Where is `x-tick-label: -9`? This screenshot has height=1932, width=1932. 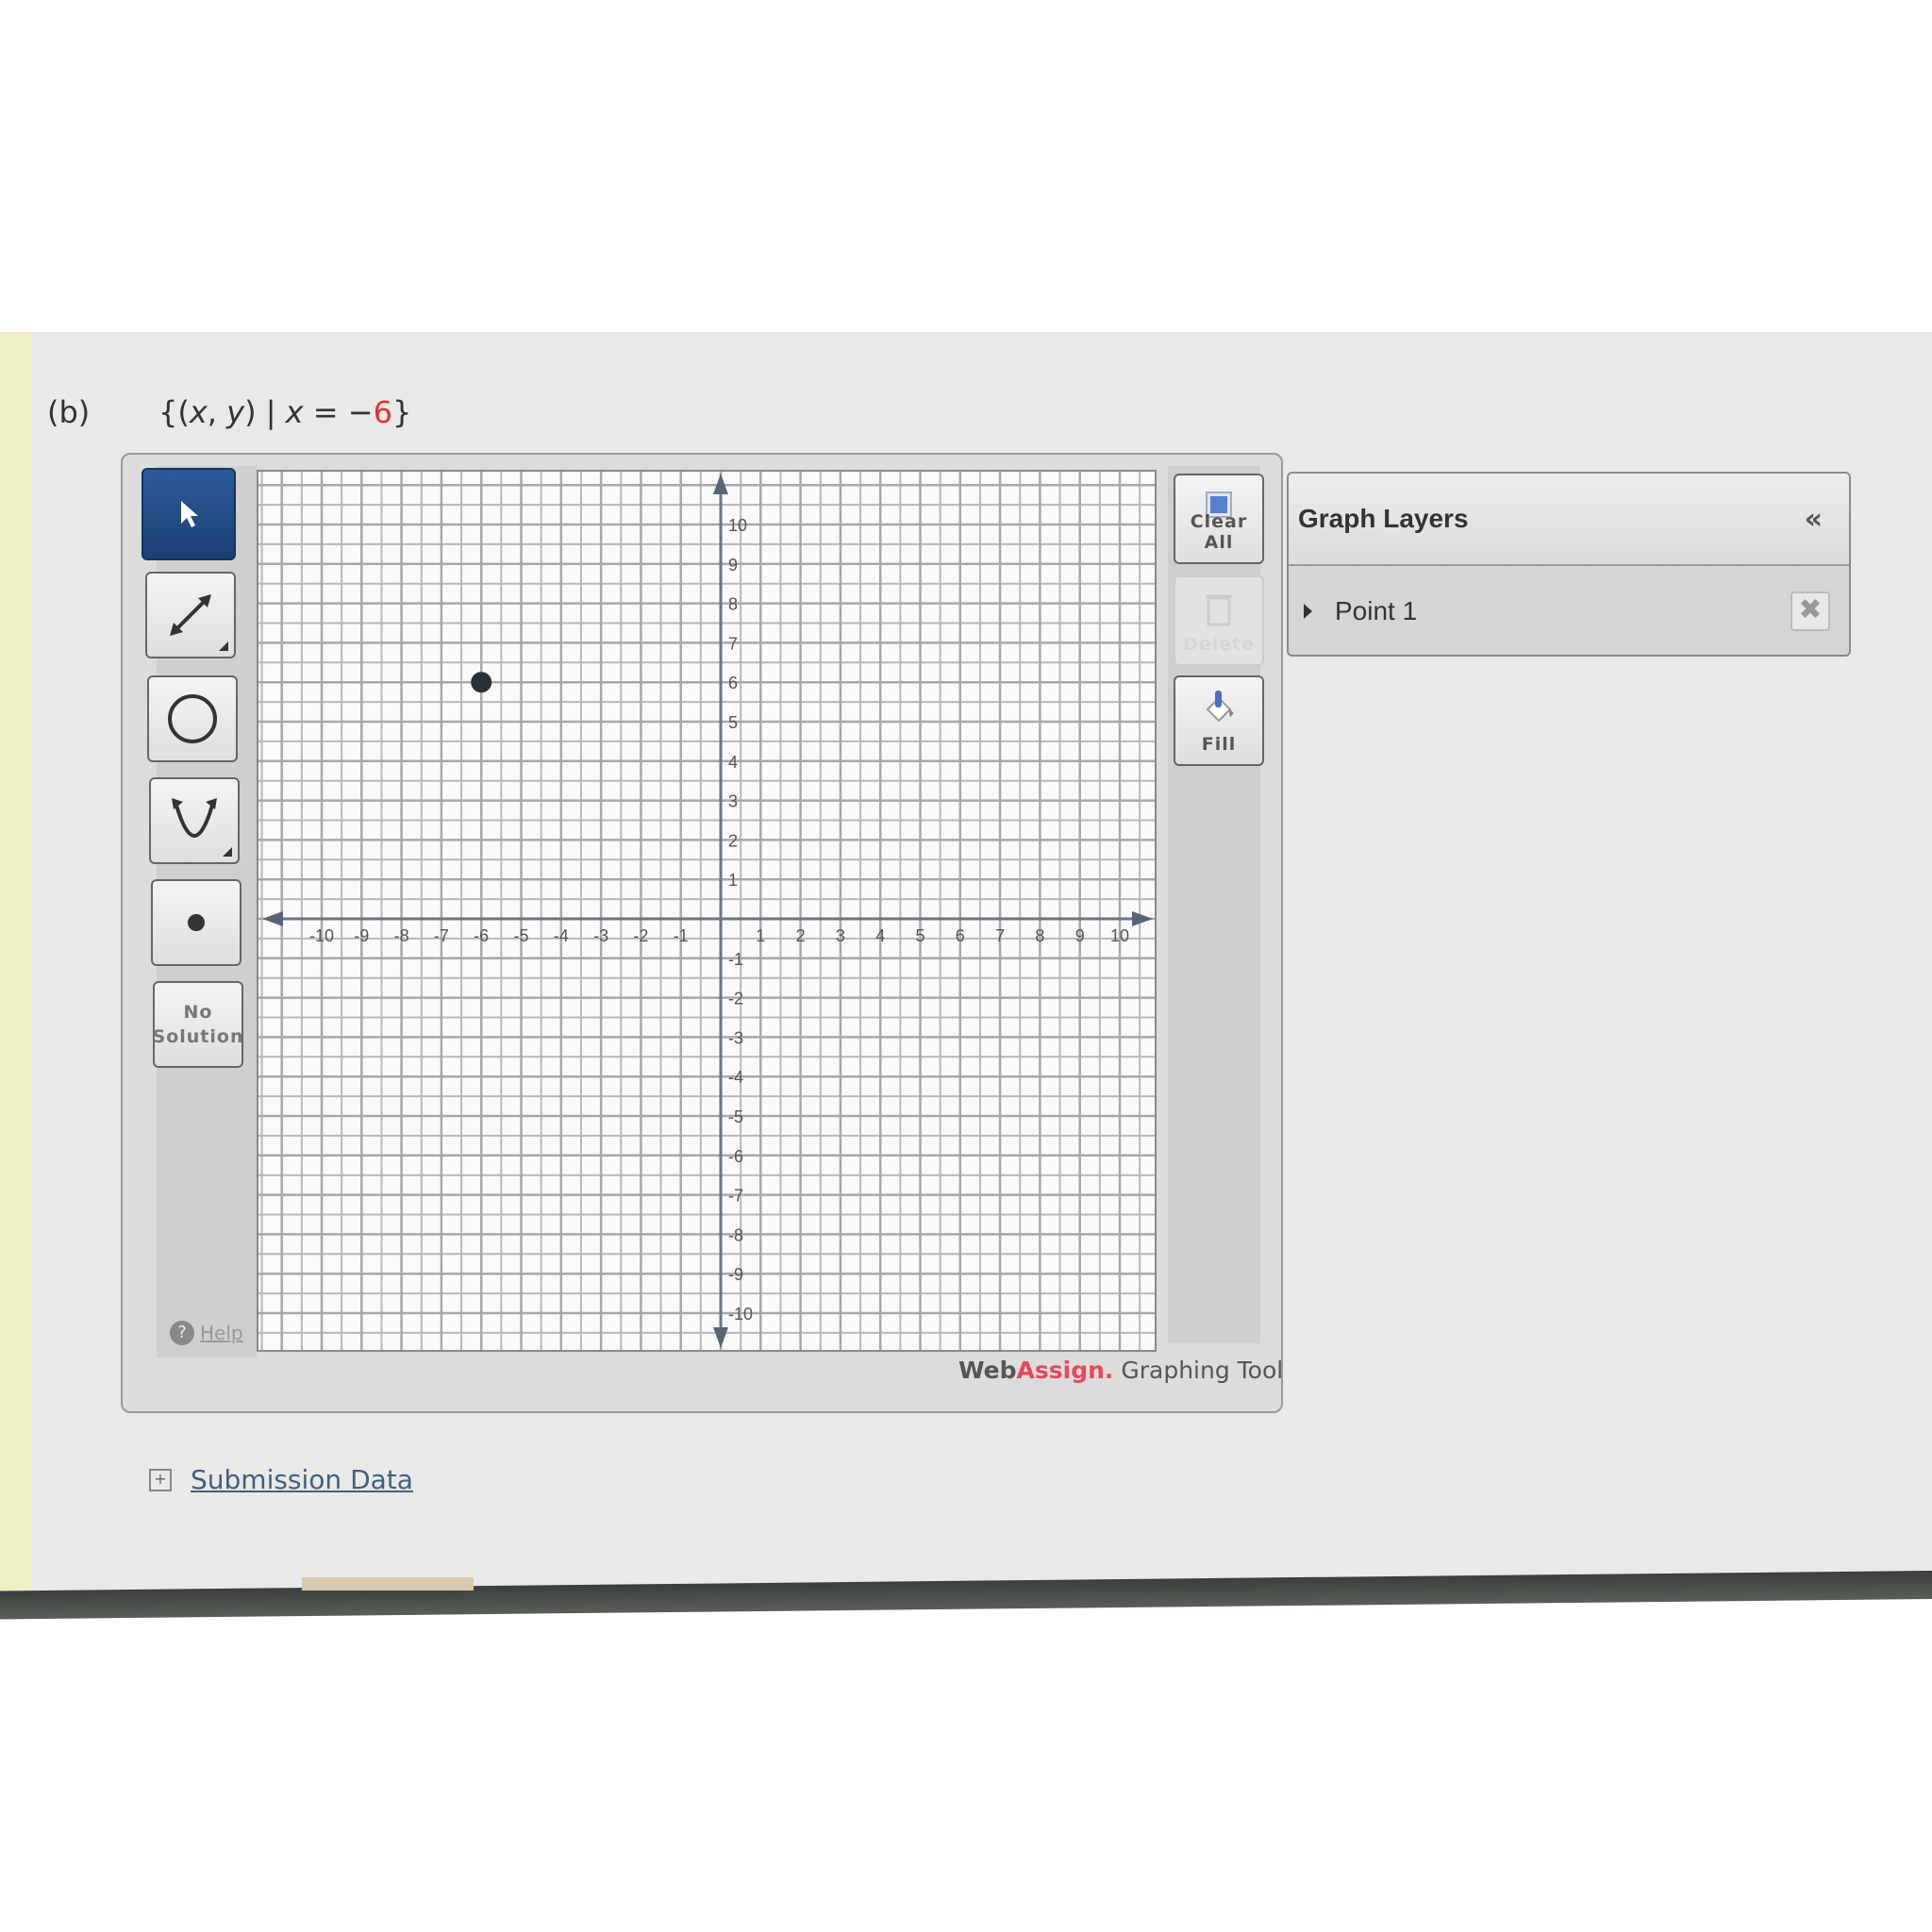
x-tick-label: -9 is located at coordinates (361, 936).